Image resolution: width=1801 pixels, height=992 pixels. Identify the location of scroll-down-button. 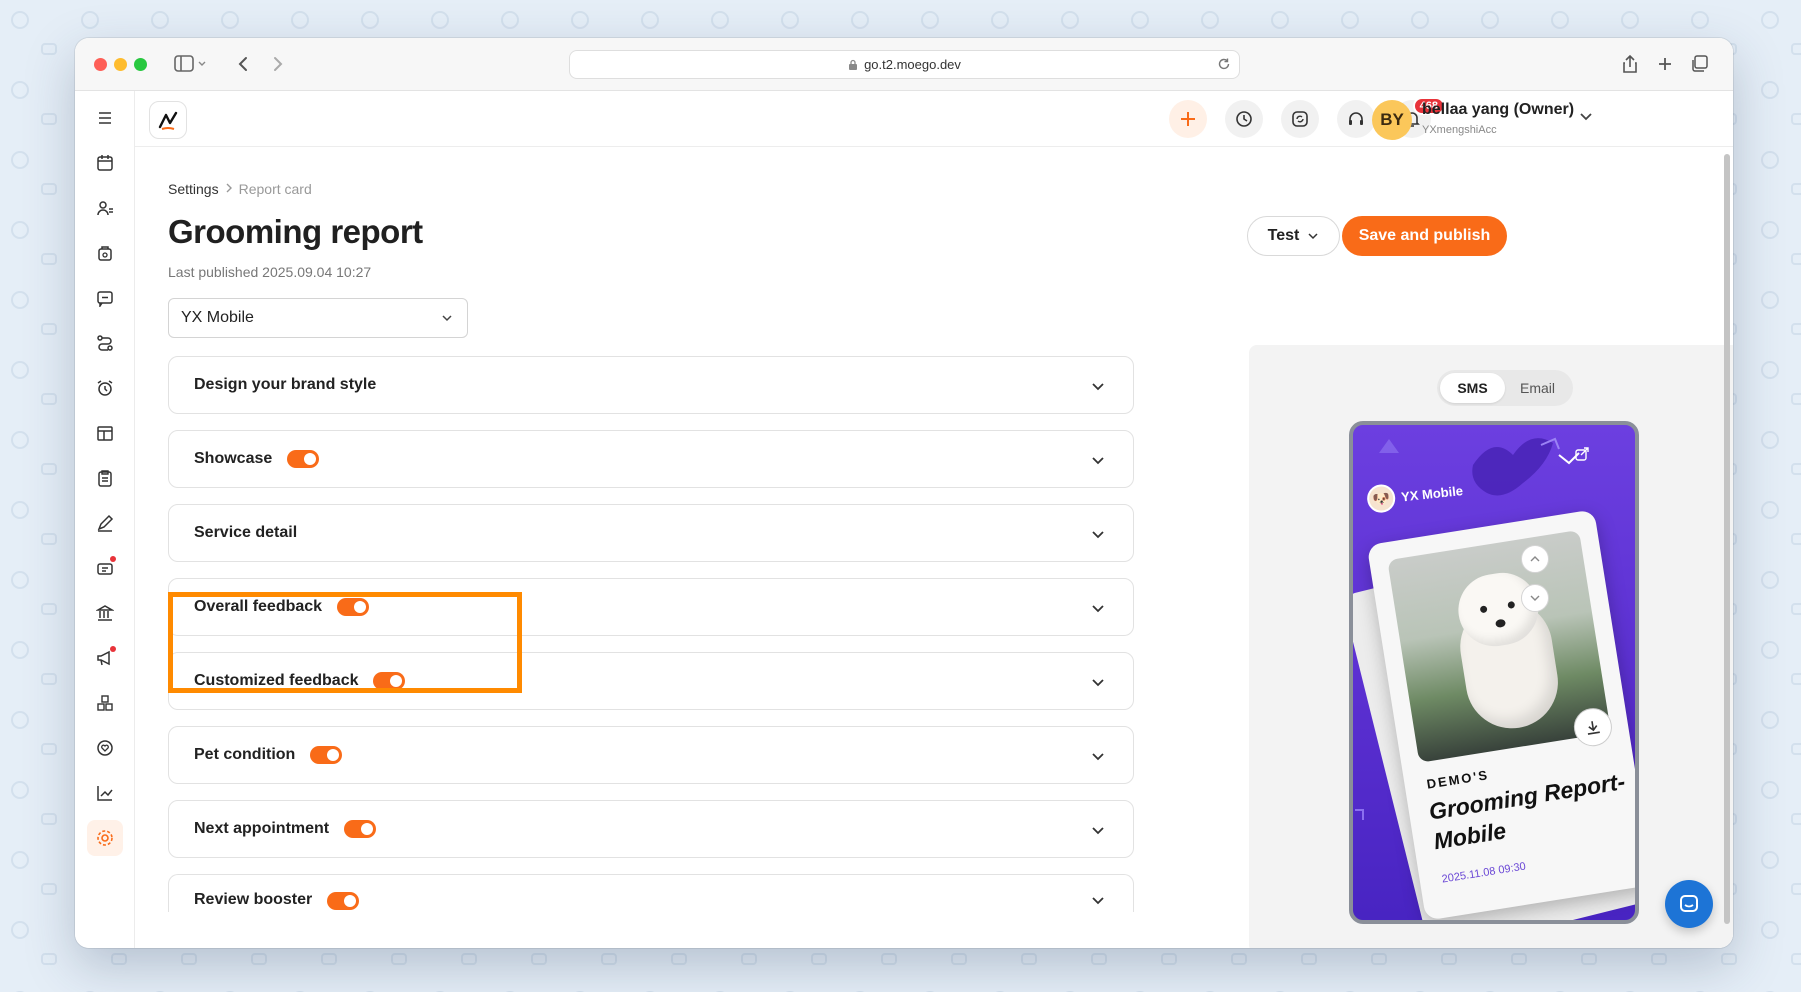
(1535, 598).